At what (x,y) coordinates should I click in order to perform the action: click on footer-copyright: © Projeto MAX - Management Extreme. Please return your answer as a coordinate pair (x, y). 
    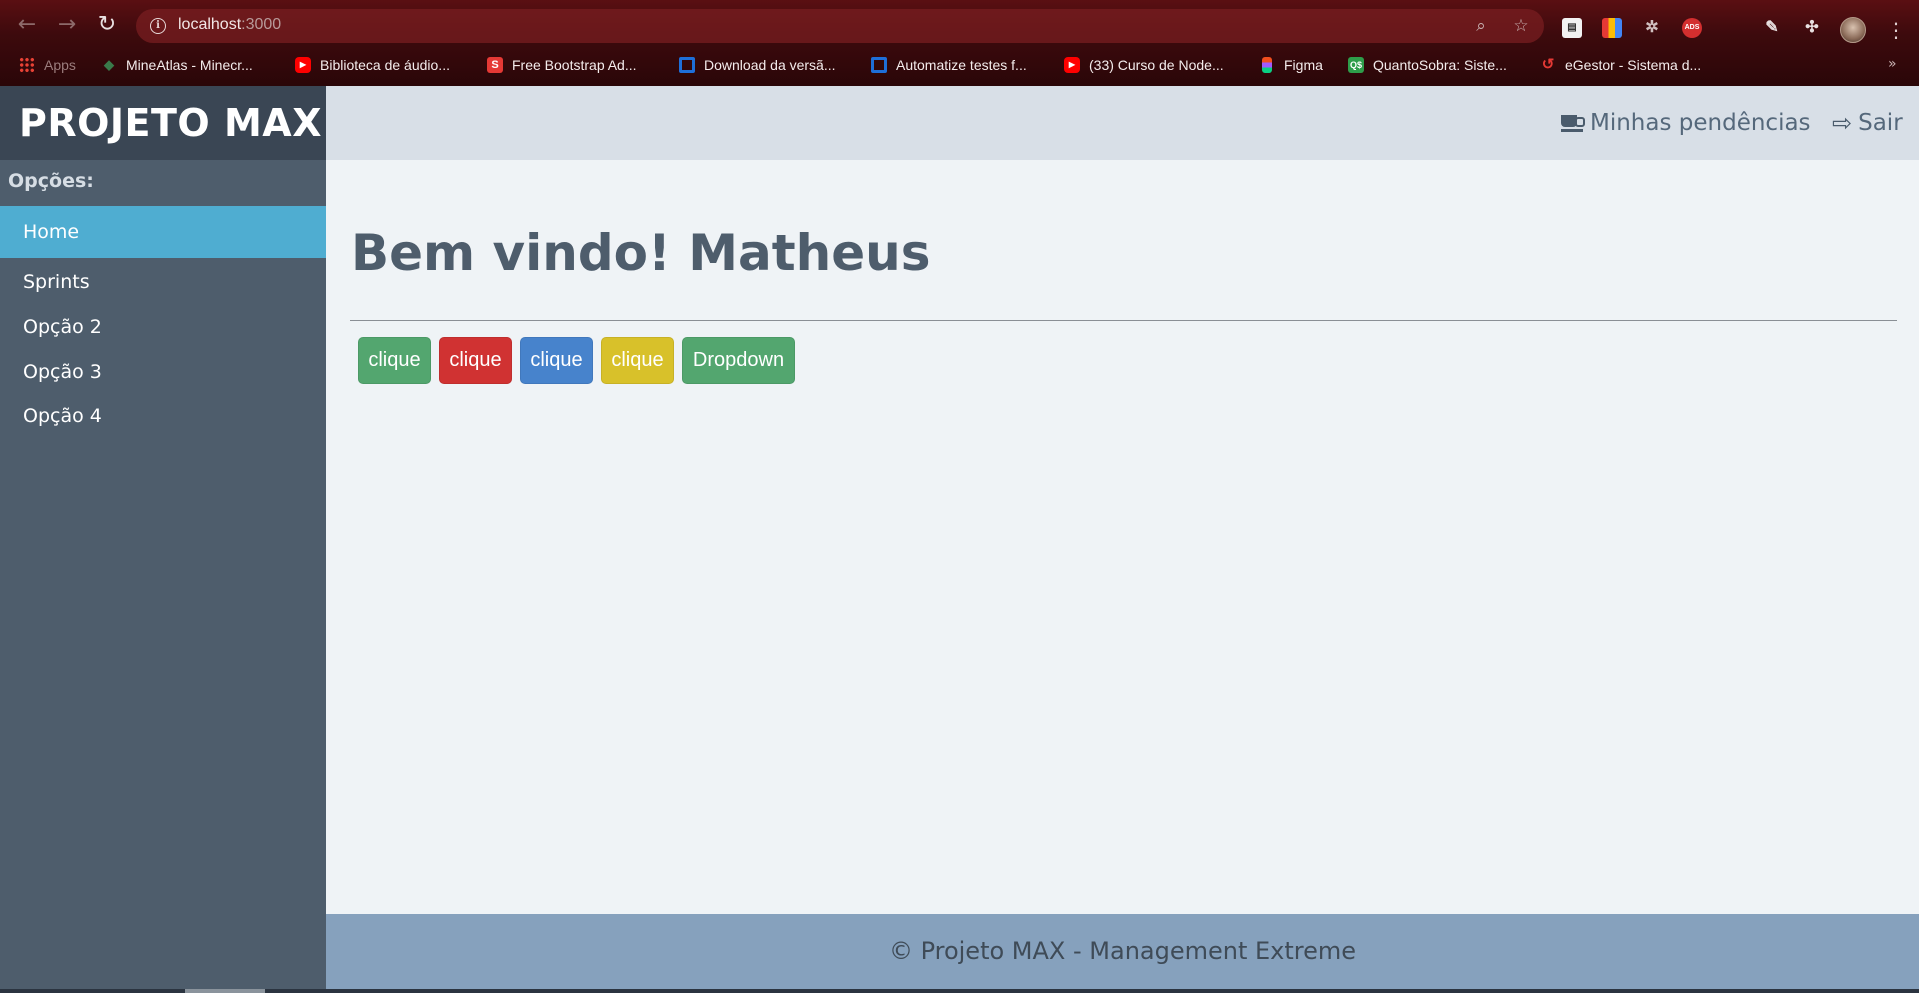
    Looking at the image, I should click on (1122, 951).